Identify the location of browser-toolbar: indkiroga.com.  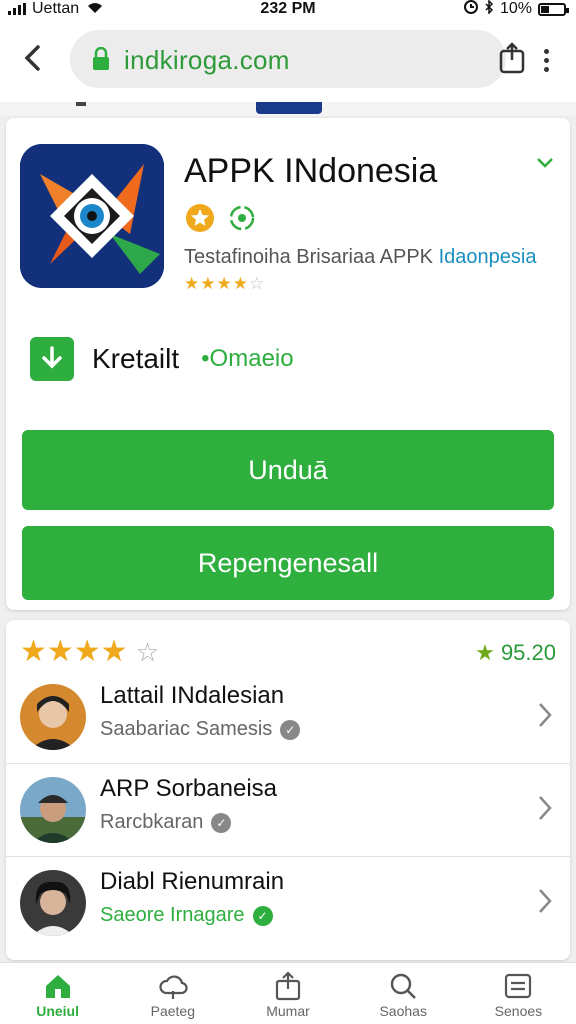
(288, 60).